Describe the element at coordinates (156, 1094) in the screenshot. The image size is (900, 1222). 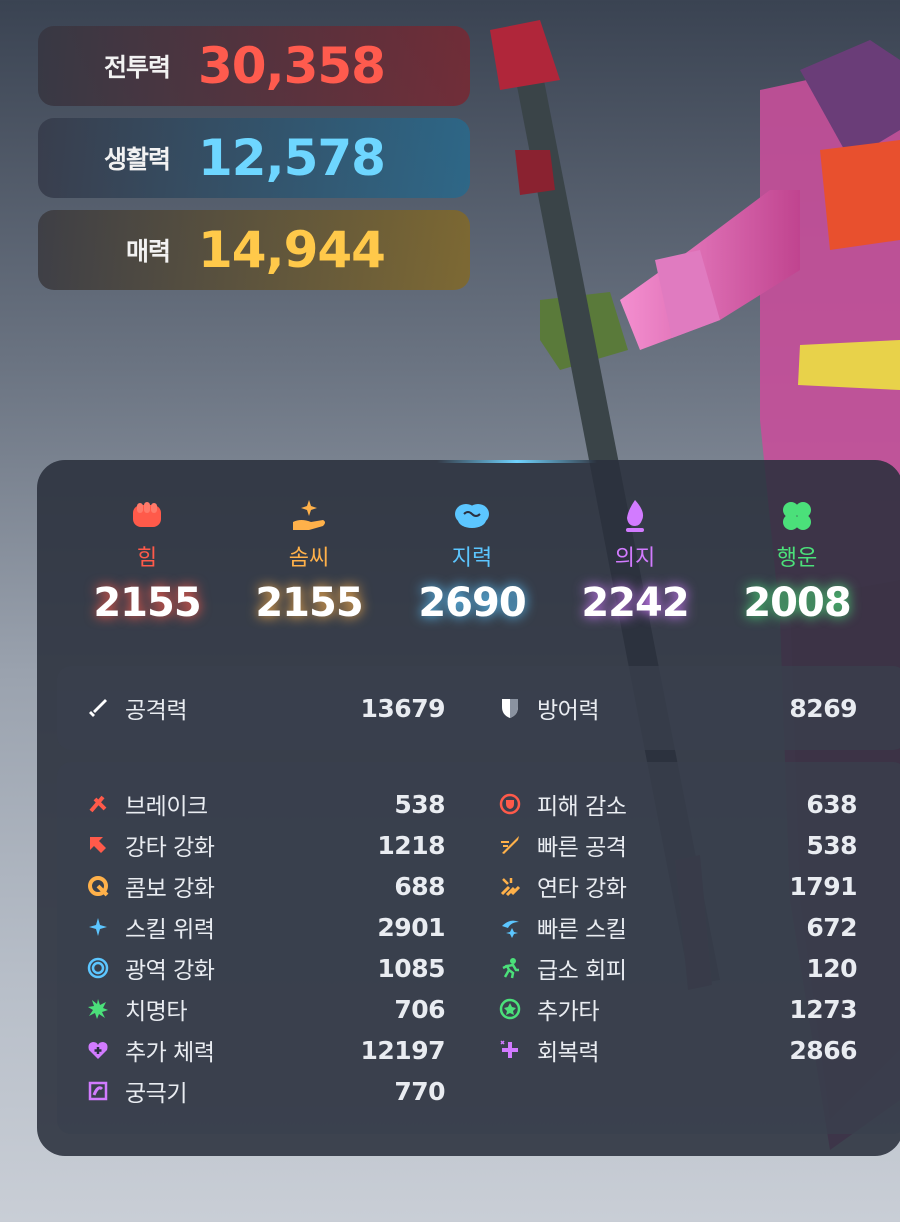
I see `stat-label: 궁극기` at that location.